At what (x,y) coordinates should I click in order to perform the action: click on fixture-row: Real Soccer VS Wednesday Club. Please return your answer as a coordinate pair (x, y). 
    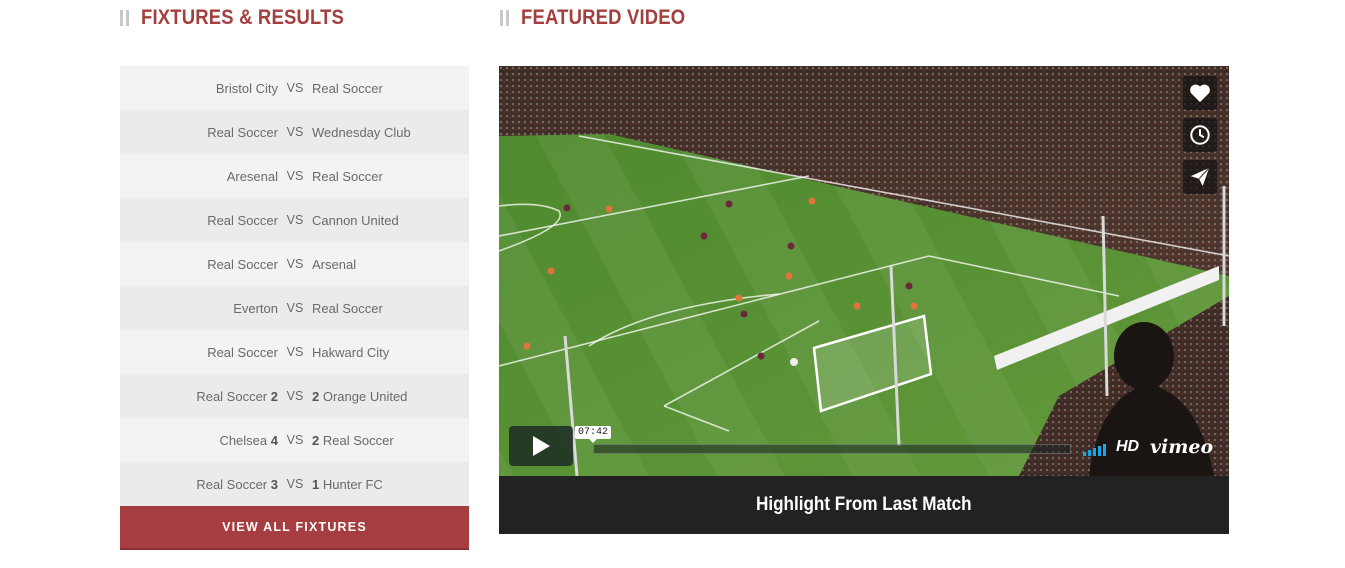
    Looking at the image, I should click on (294, 132).